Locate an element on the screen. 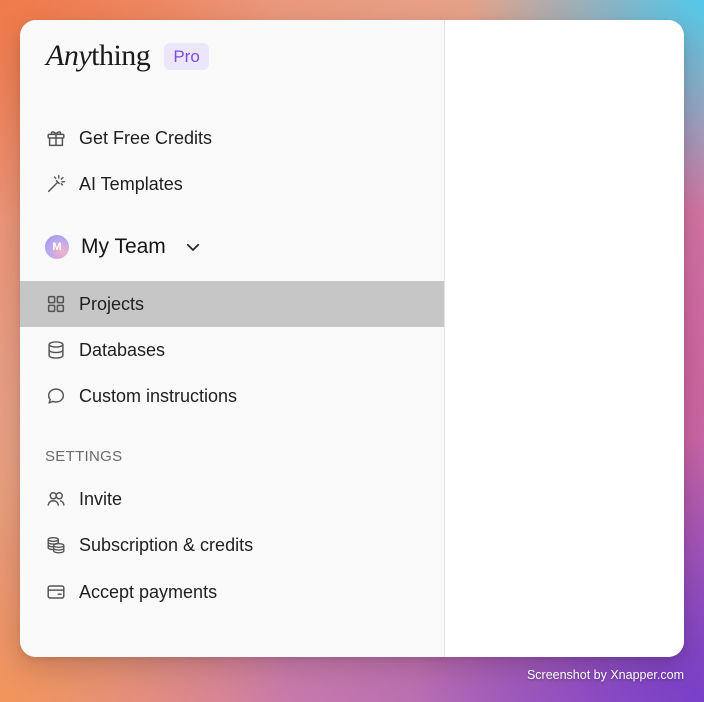 This screenshot has height=702, width=704. team-name: My Team is located at coordinates (123, 246).